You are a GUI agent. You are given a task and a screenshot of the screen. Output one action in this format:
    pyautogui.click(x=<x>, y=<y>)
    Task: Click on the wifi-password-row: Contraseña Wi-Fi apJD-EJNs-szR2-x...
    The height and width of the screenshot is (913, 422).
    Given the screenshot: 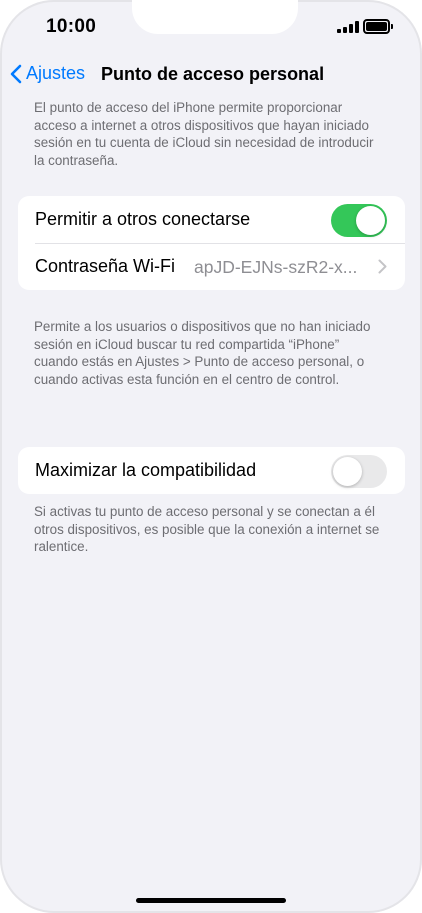 What is the action you would take?
    pyautogui.click(x=211, y=266)
    